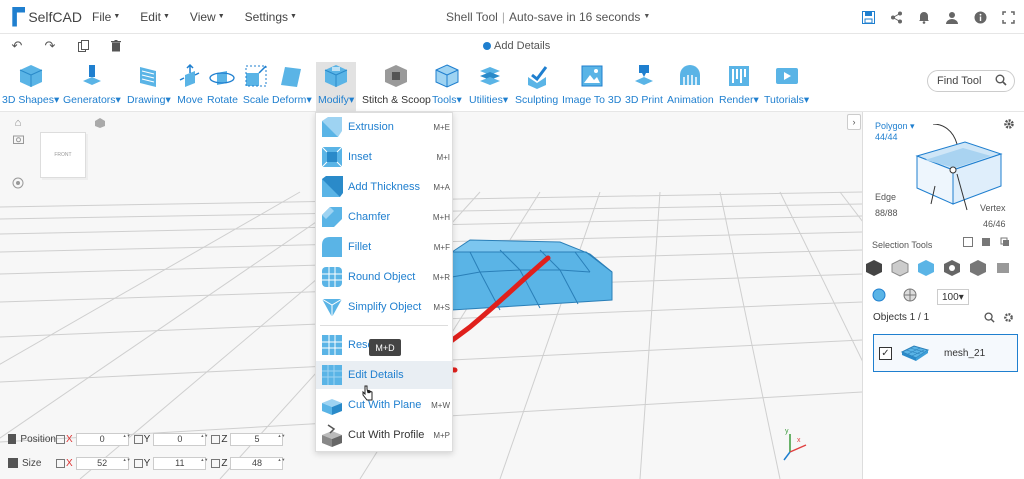 This screenshot has width=1024, height=479. Describe the element at coordinates (155, 17) in the screenshot. I see `menu-edit: Edit ▼` at that location.